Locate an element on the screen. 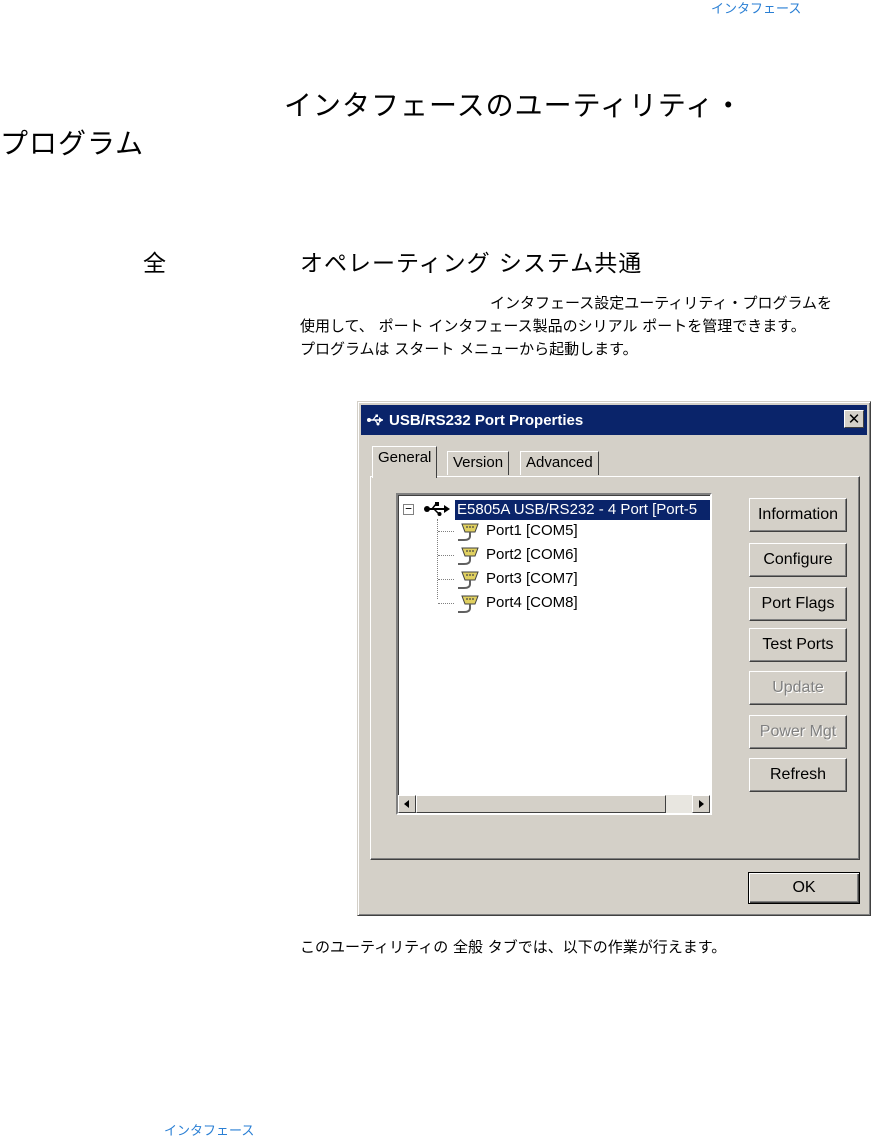  scroll-left-button is located at coordinates (407, 804).